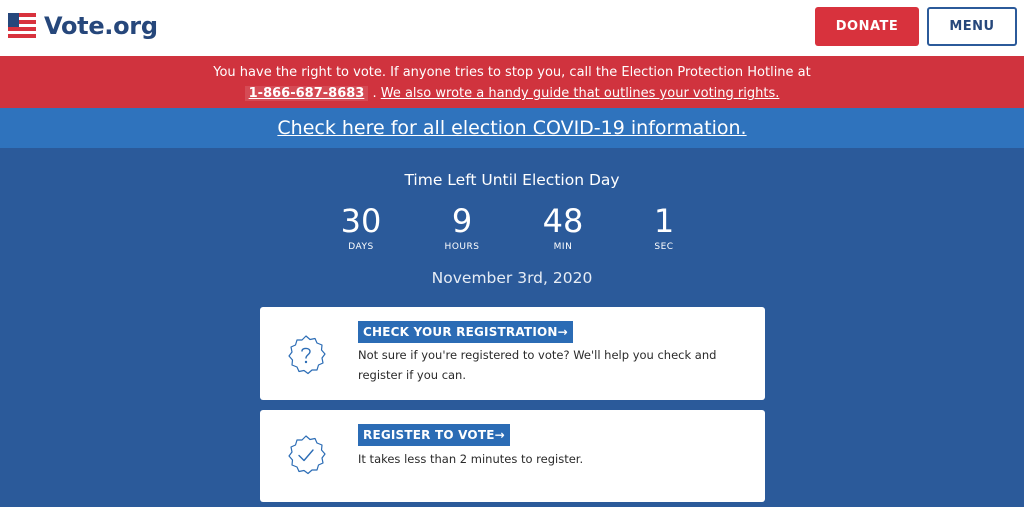 Image resolution: width=1024 pixels, height=507 pixels. Describe the element at coordinates (462, 247) in the screenshot. I see `countdown-hours-label: HOURS` at that location.